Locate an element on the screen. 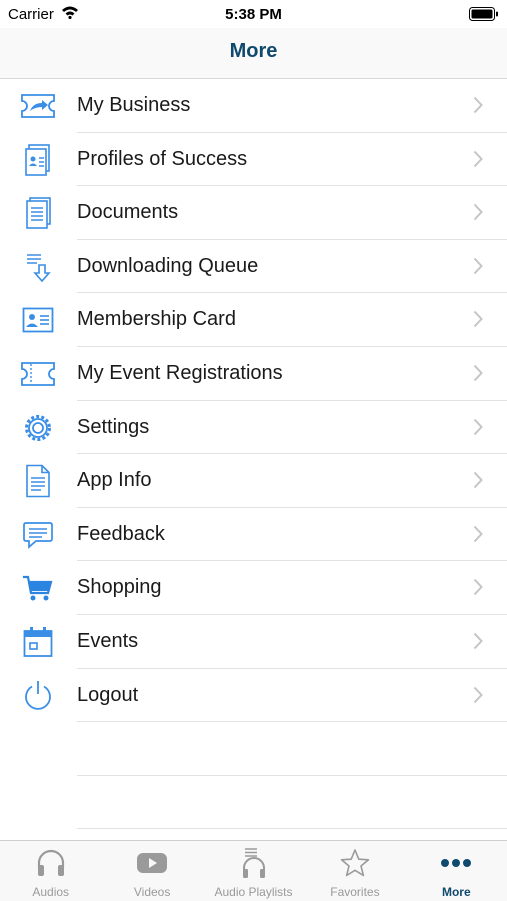 The image size is (507, 901). ticket-icon is located at coordinates (38, 374).